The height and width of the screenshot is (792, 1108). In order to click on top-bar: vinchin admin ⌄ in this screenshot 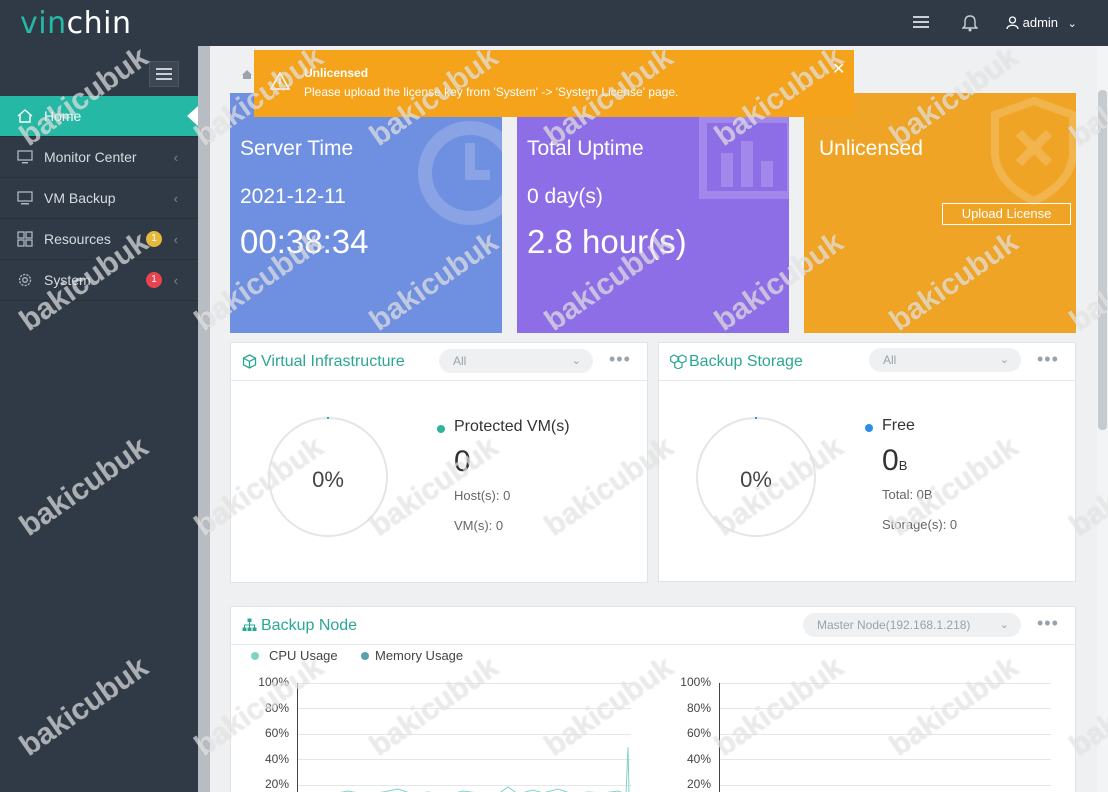, I will do `click(554, 23)`.